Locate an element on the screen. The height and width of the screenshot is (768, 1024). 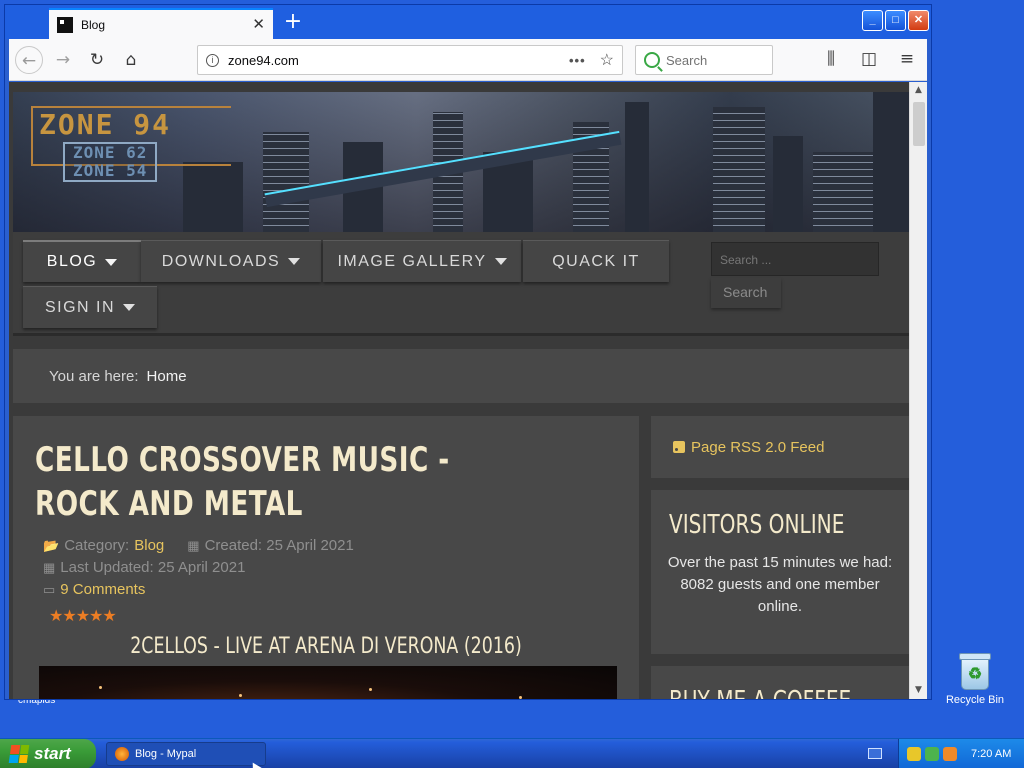
menu-item-quack-it: QUACK IT is located at coordinates (596, 261).